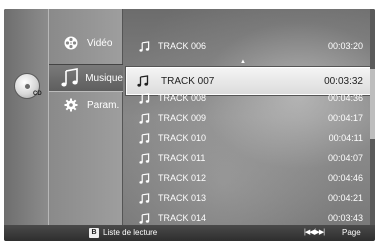 Image resolution: width=379 pixels, height=244 pixels. I want to click on menu-item-label: Param., so click(103, 105).